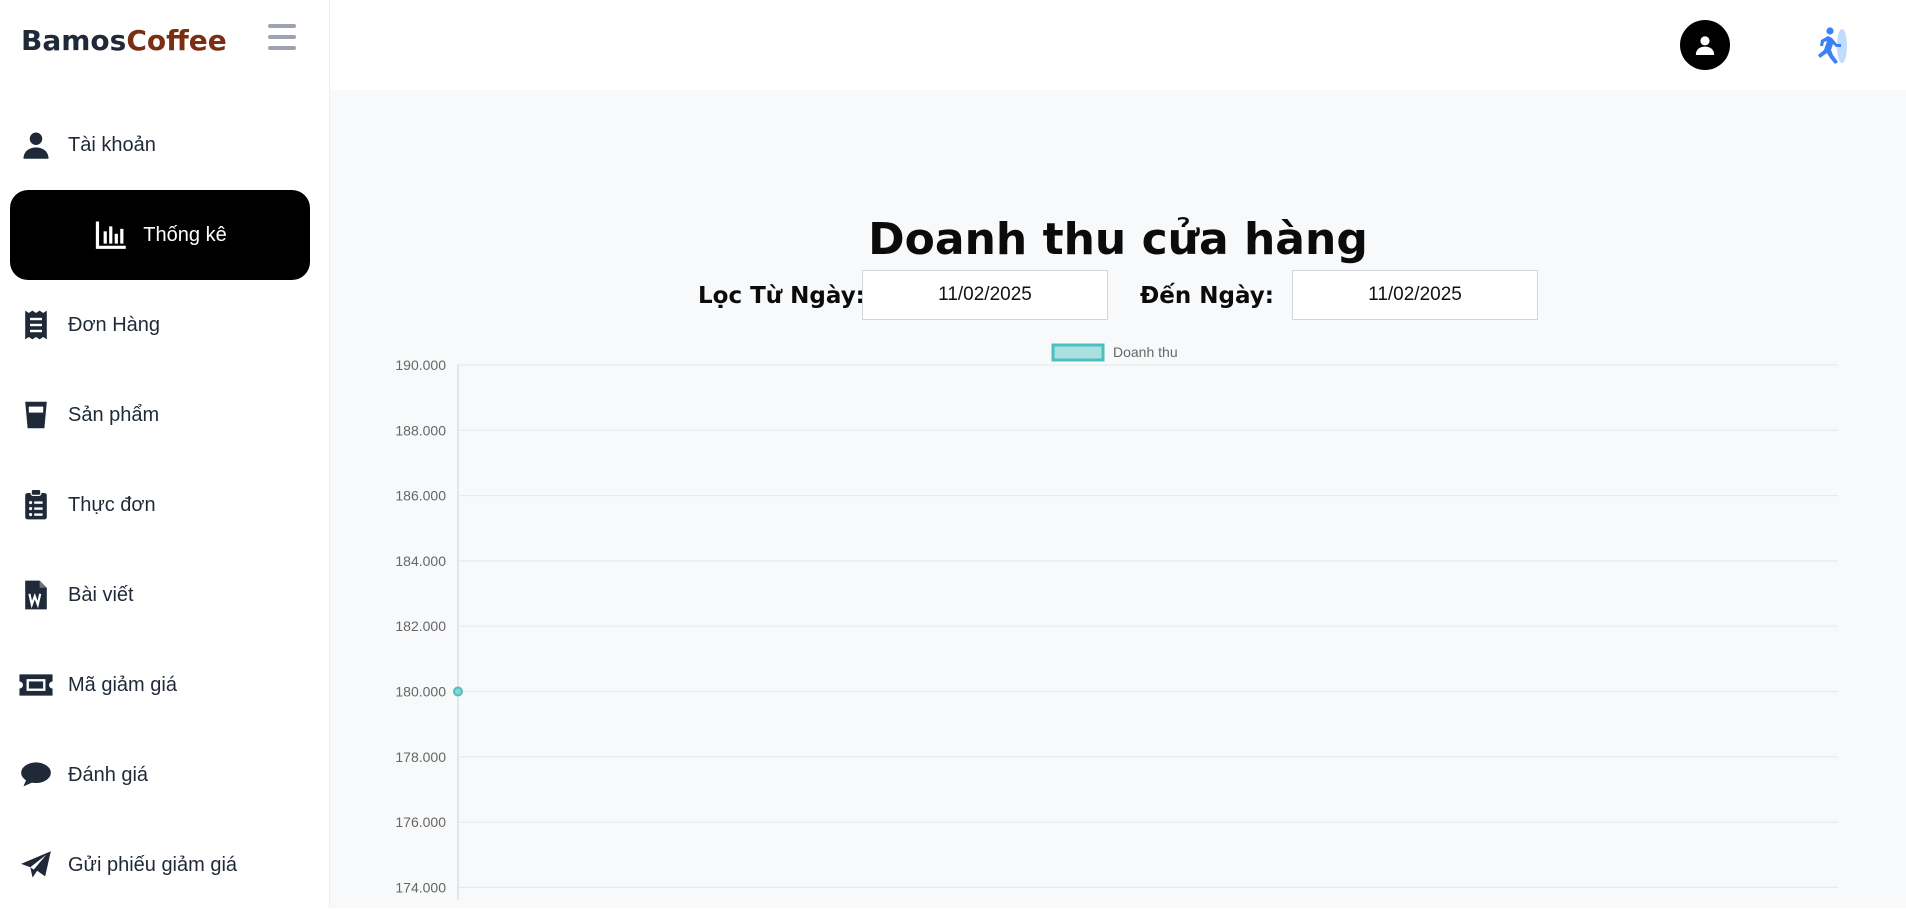 This screenshot has height=910, width=1906. I want to click on comment-icon, so click(36, 775).